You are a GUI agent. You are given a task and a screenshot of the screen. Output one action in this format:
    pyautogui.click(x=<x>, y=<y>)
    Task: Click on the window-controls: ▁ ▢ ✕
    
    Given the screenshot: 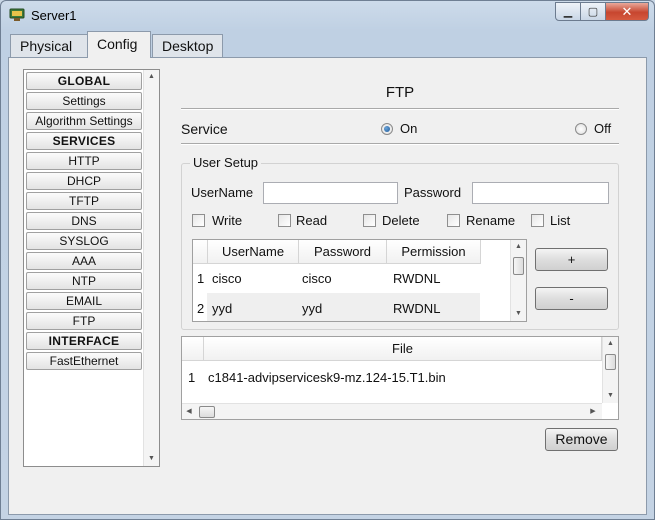 What is the action you would take?
    pyautogui.click(x=602, y=11)
    